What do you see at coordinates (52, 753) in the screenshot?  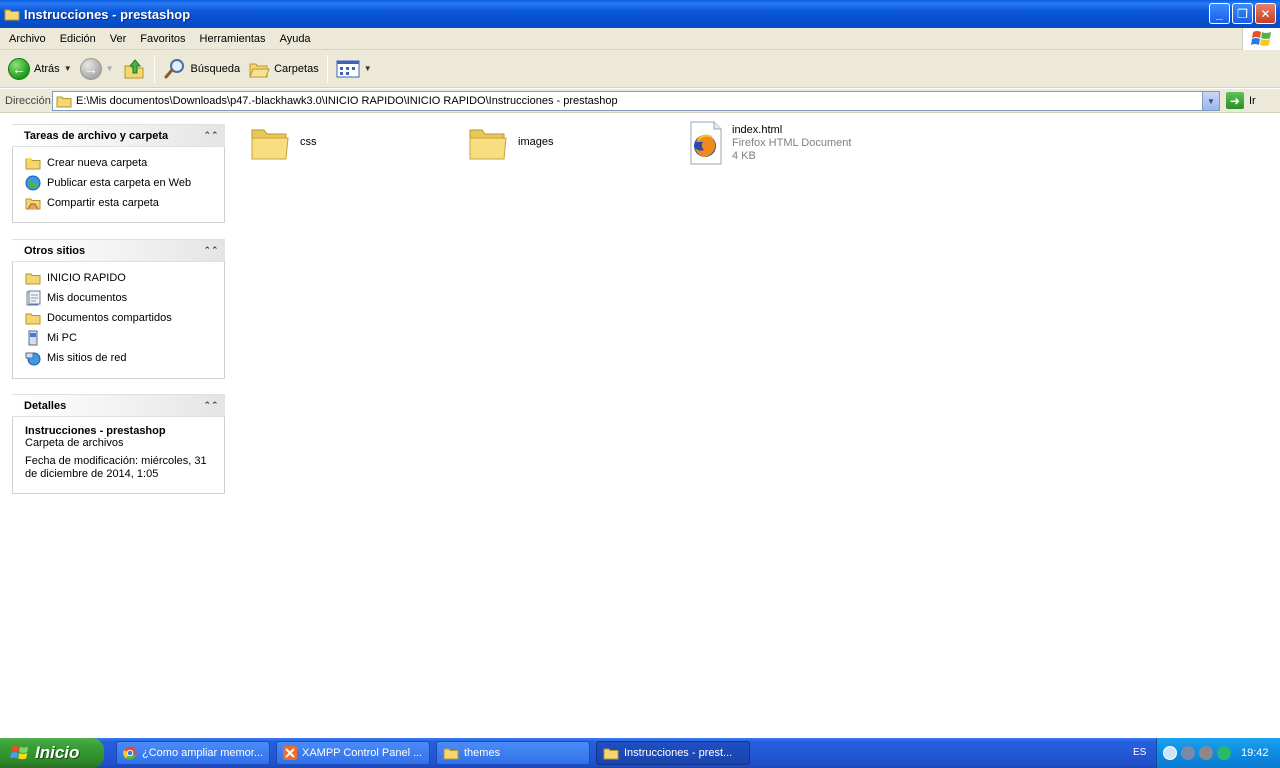 I see `start-button: Inicio` at bounding box center [52, 753].